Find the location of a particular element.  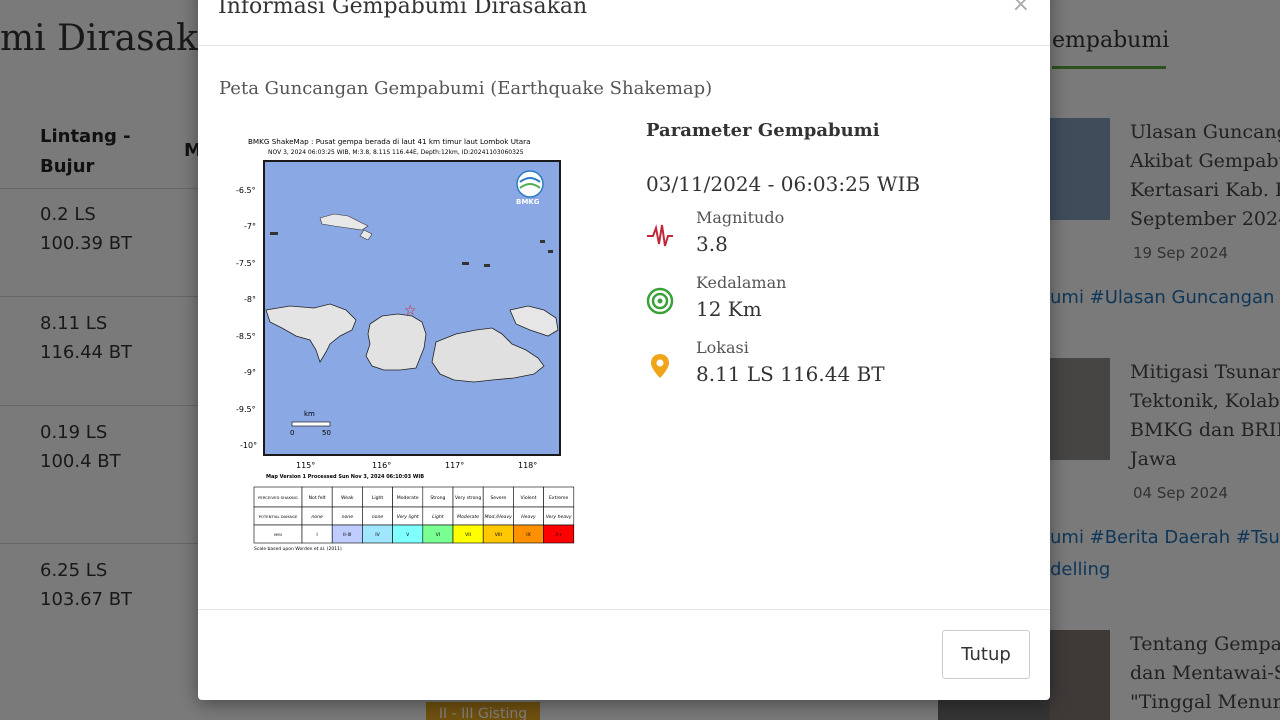

legend-cell-text: Weak is located at coordinates (347, 498).